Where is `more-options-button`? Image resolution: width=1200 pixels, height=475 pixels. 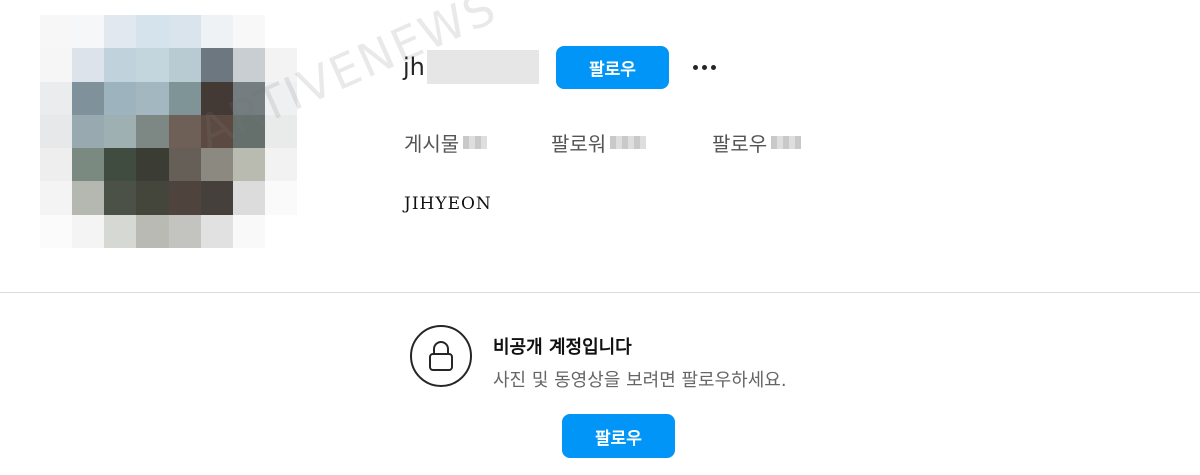 more-options-button is located at coordinates (704, 67).